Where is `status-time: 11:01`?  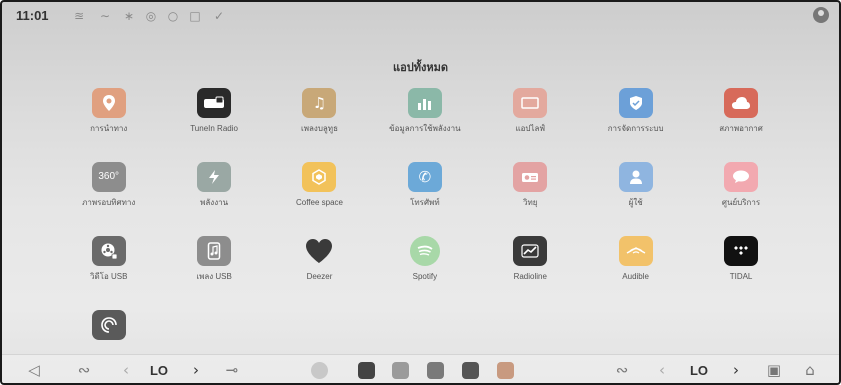
status-time: 11:01 is located at coordinates (32, 15).